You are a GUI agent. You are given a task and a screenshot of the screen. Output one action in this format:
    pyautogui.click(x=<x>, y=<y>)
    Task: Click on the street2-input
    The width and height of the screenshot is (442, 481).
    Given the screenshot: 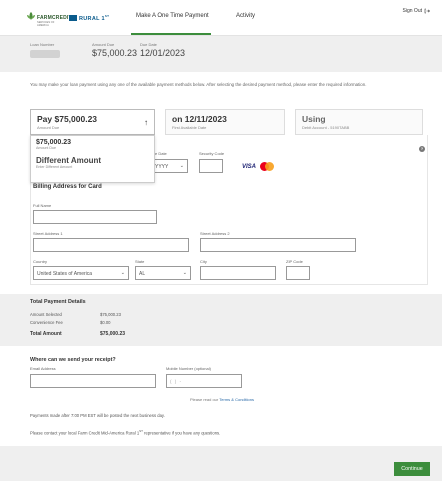 What is the action you would take?
    pyautogui.click(x=278, y=245)
    